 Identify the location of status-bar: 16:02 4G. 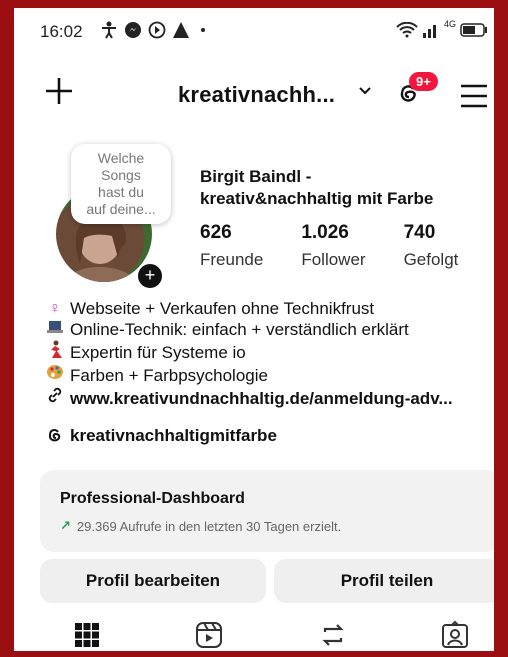
(261, 31).